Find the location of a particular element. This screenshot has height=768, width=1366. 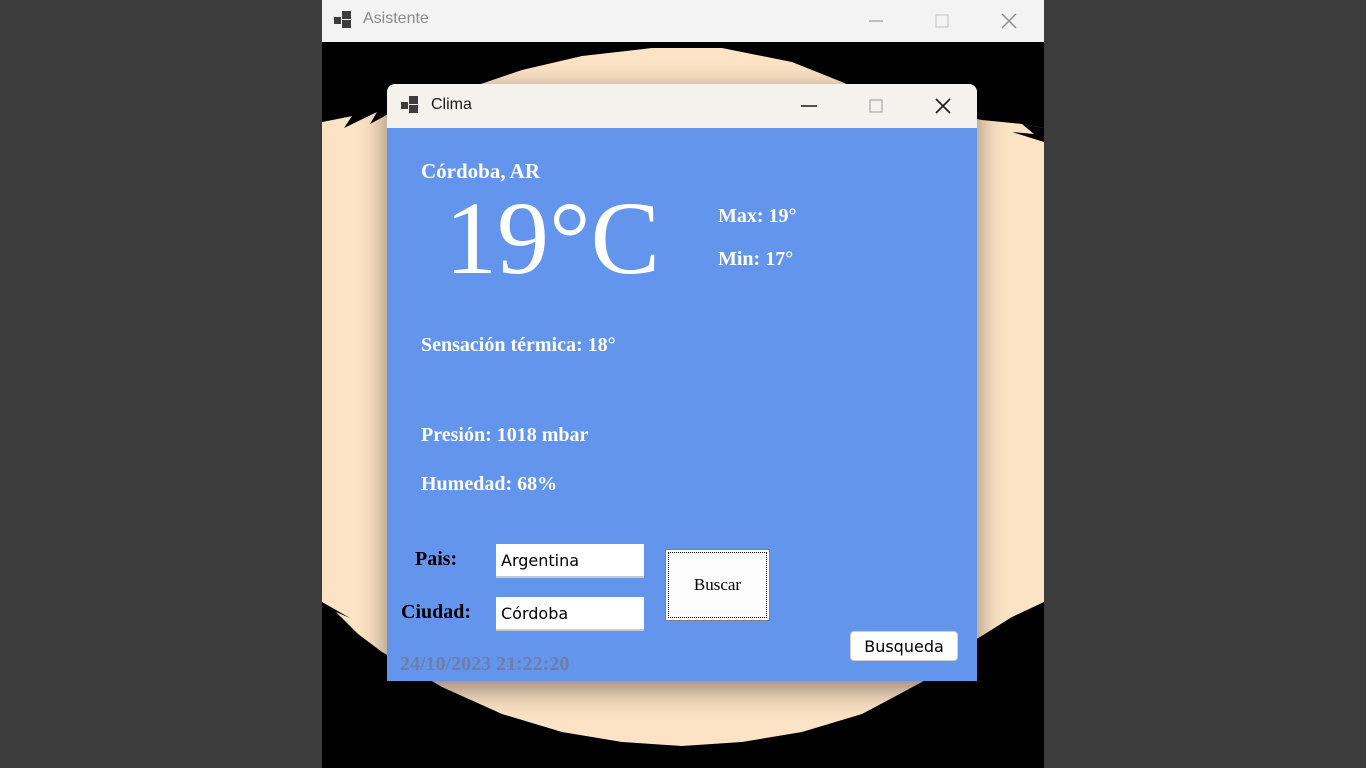

max-temperature: Max: 19° is located at coordinates (757, 216).